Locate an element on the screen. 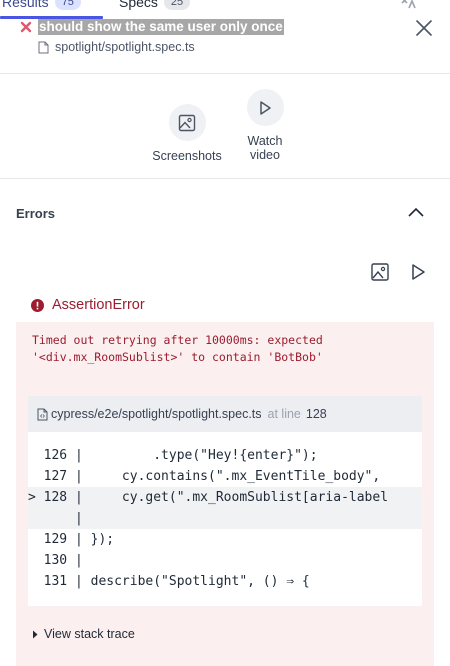 This screenshot has width=450, height=666. code-frame-line-number: 128 is located at coordinates (316, 414).